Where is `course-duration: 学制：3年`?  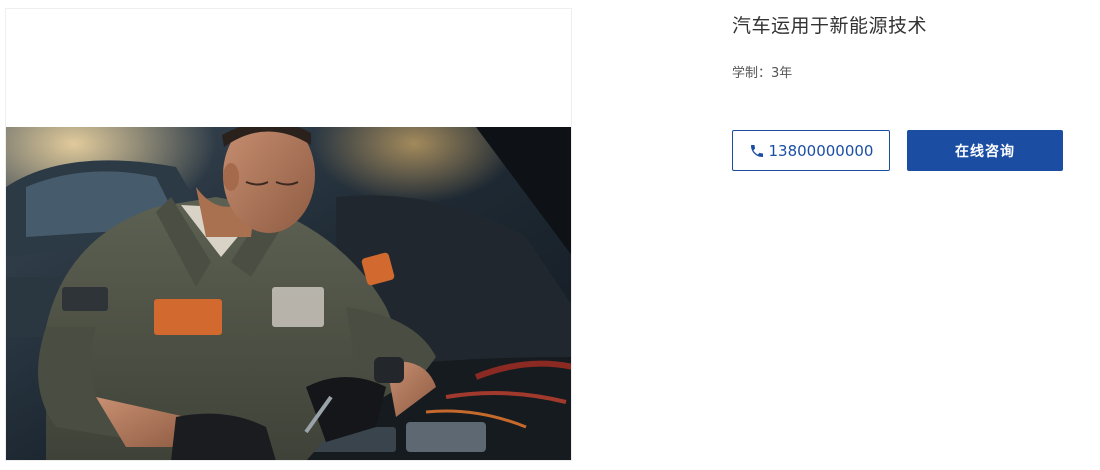 course-duration: 学制：3年 is located at coordinates (762, 71).